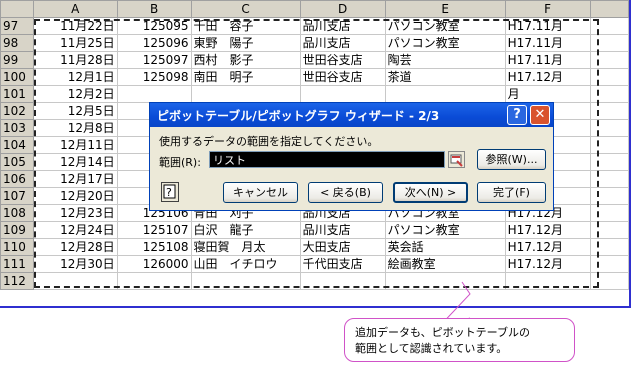 The height and width of the screenshot is (370, 631). What do you see at coordinates (459, 340) in the screenshot?
I see `callout-note: 追加データも、ピボットテーブルの 範囲として認識されています。` at bounding box center [459, 340].